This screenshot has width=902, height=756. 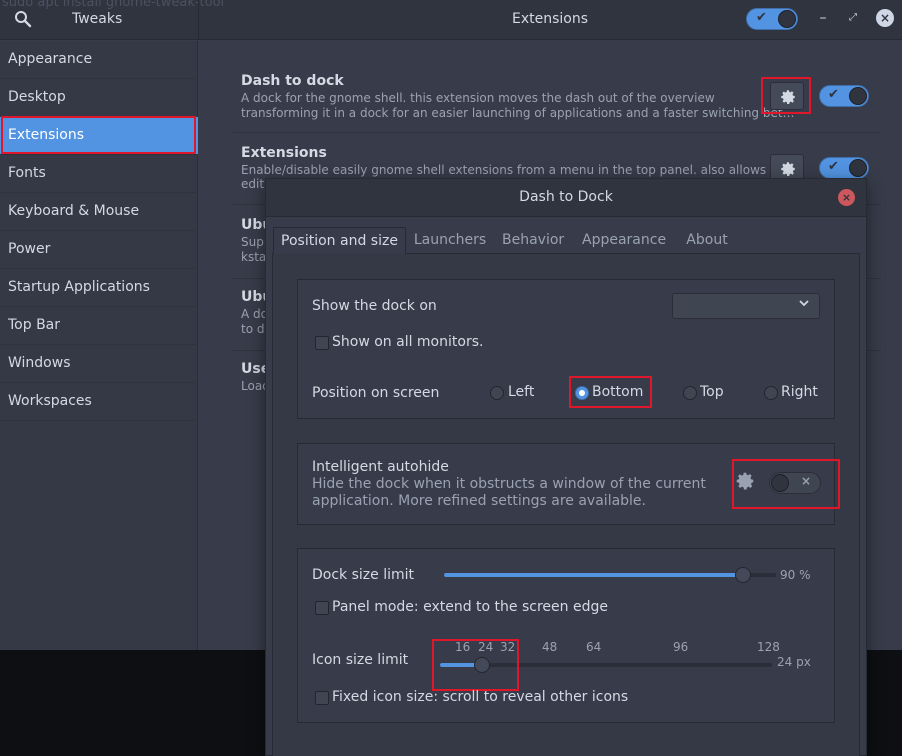 I want to click on icon-size-mark: 96, so click(x=681, y=647).